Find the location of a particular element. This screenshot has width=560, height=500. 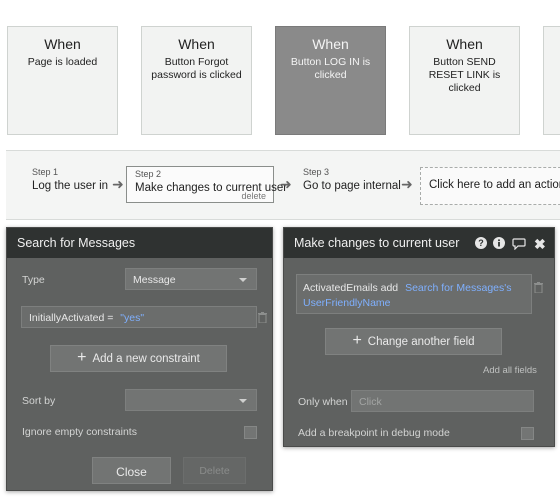

type-label: Type is located at coordinates (33, 280).